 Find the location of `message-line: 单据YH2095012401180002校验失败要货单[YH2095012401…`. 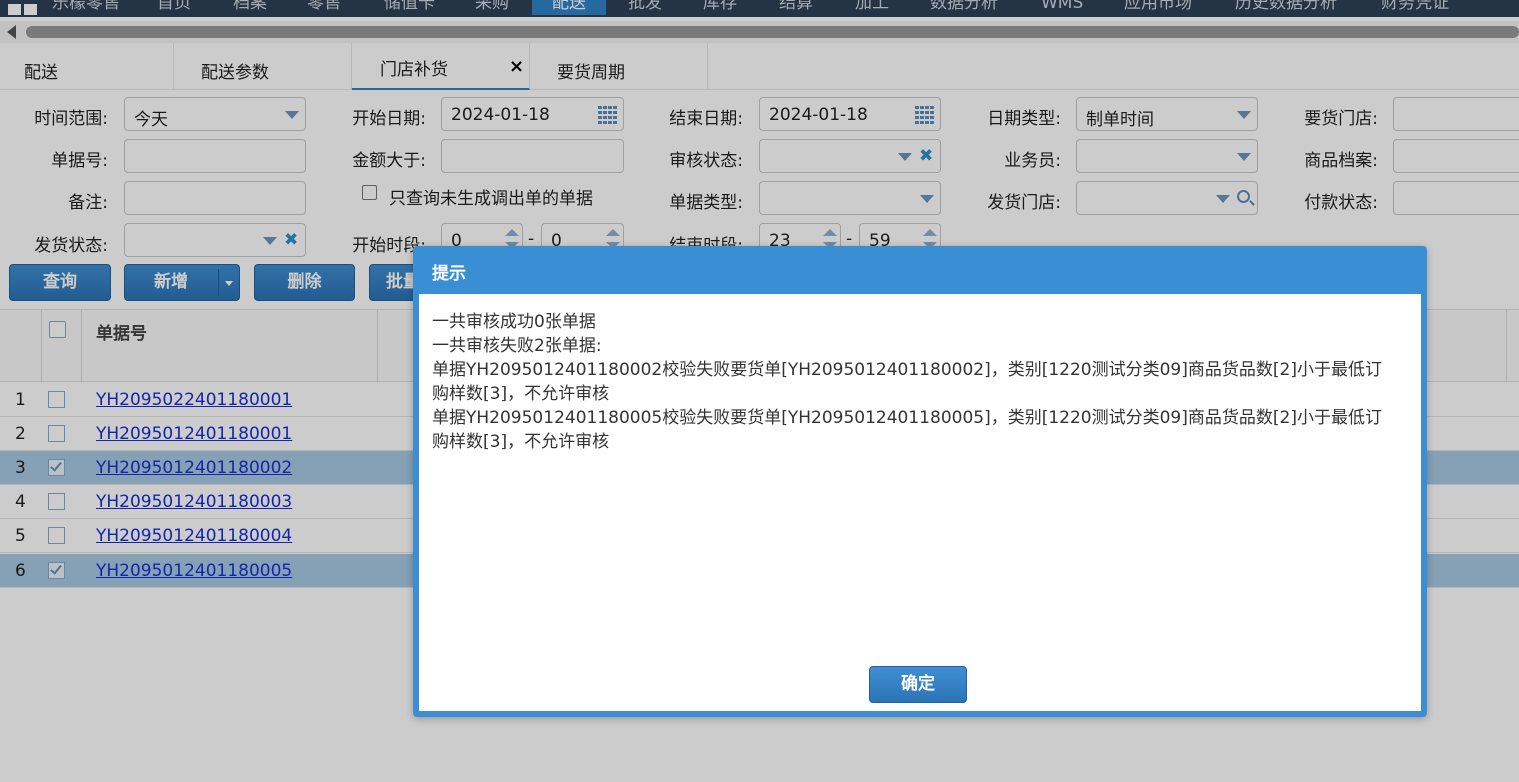

message-line: 单据YH2095012401180002校验失败要货单[YH2095012401… is located at coordinates (907, 382).